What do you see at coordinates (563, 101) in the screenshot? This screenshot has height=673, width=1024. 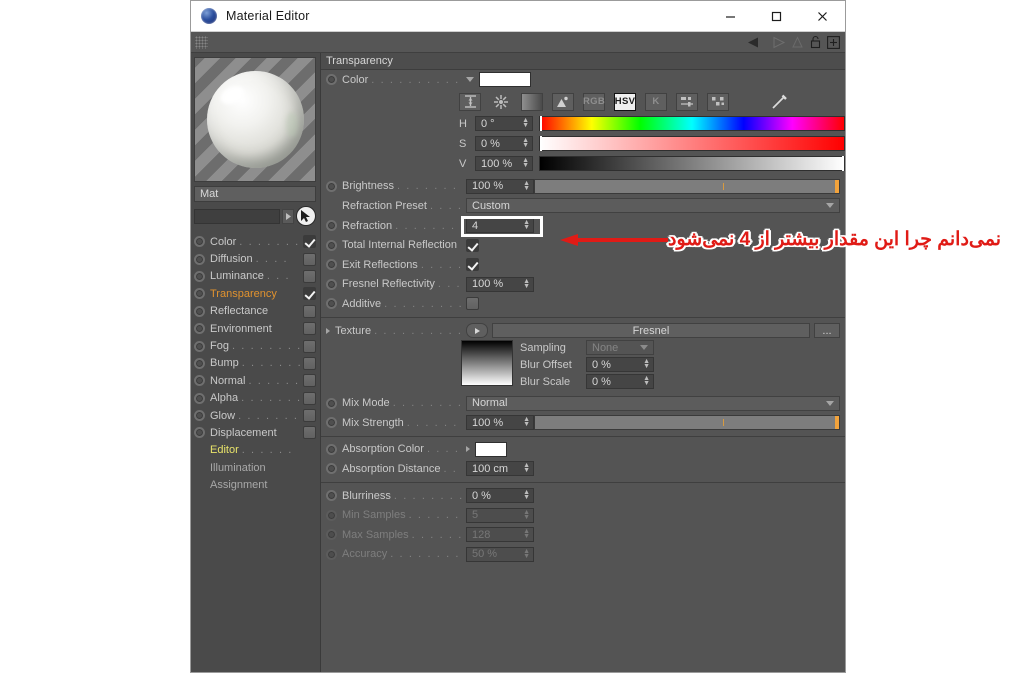 I see `image-icon` at bounding box center [563, 101].